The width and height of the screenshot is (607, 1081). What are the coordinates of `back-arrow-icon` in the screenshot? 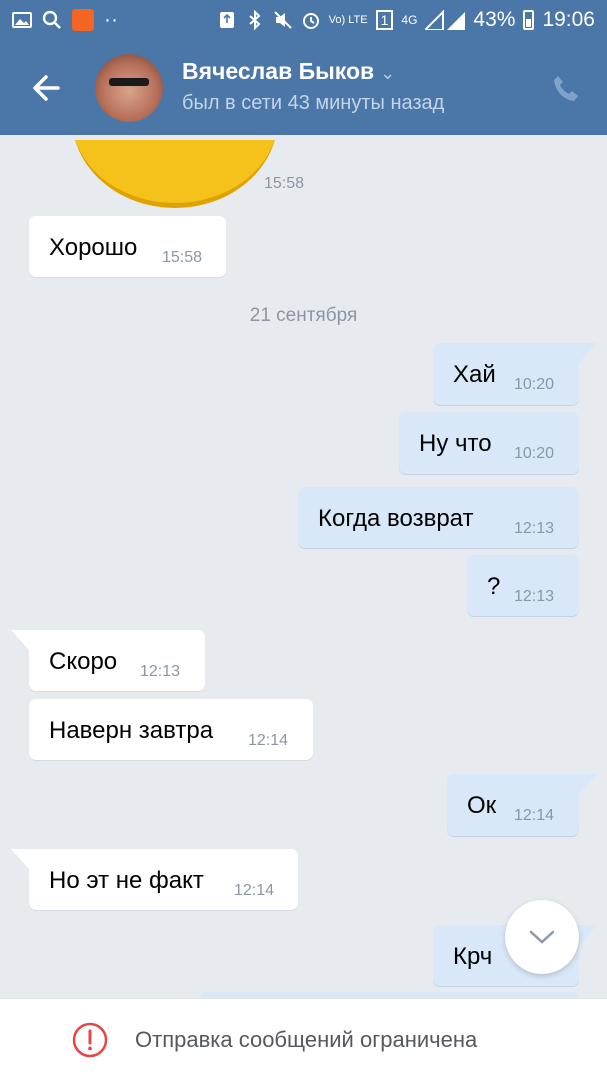 It's located at (48, 88).